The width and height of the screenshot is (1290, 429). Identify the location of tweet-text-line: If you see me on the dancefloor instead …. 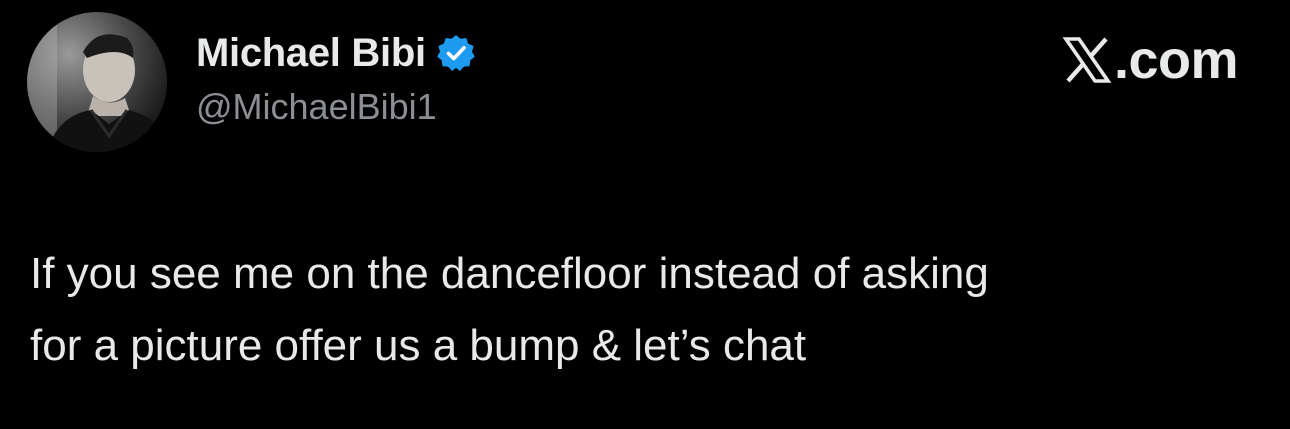
(509, 273).